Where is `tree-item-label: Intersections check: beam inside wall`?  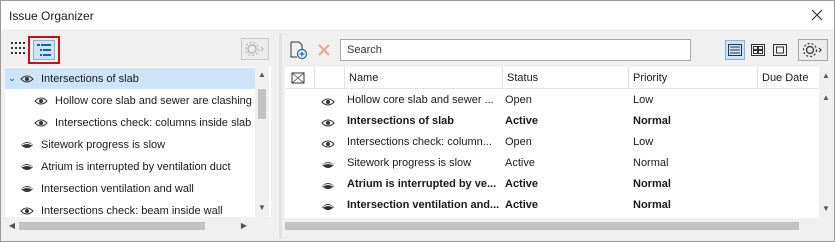
tree-item-label: Intersections check: beam inside wall is located at coordinates (132, 210).